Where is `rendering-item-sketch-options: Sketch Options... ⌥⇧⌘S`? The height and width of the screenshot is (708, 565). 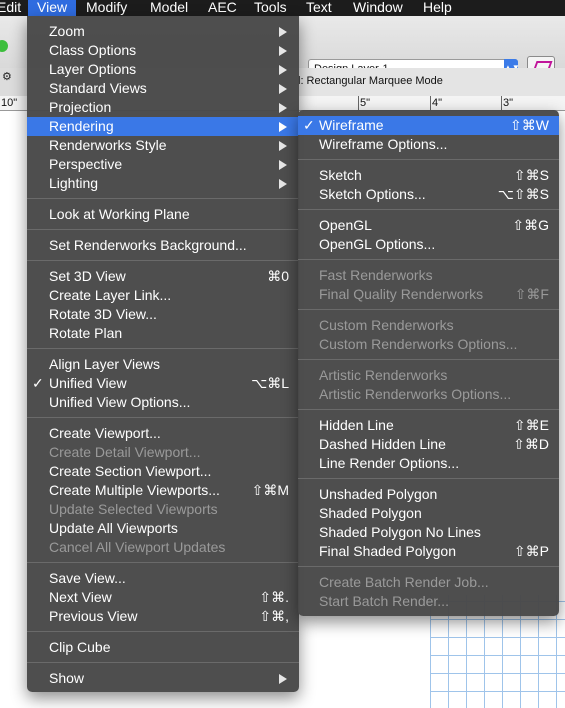
rendering-item-sketch-options: Sketch Options... ⌥⇧⌘S is located at coordinates (428, 194).